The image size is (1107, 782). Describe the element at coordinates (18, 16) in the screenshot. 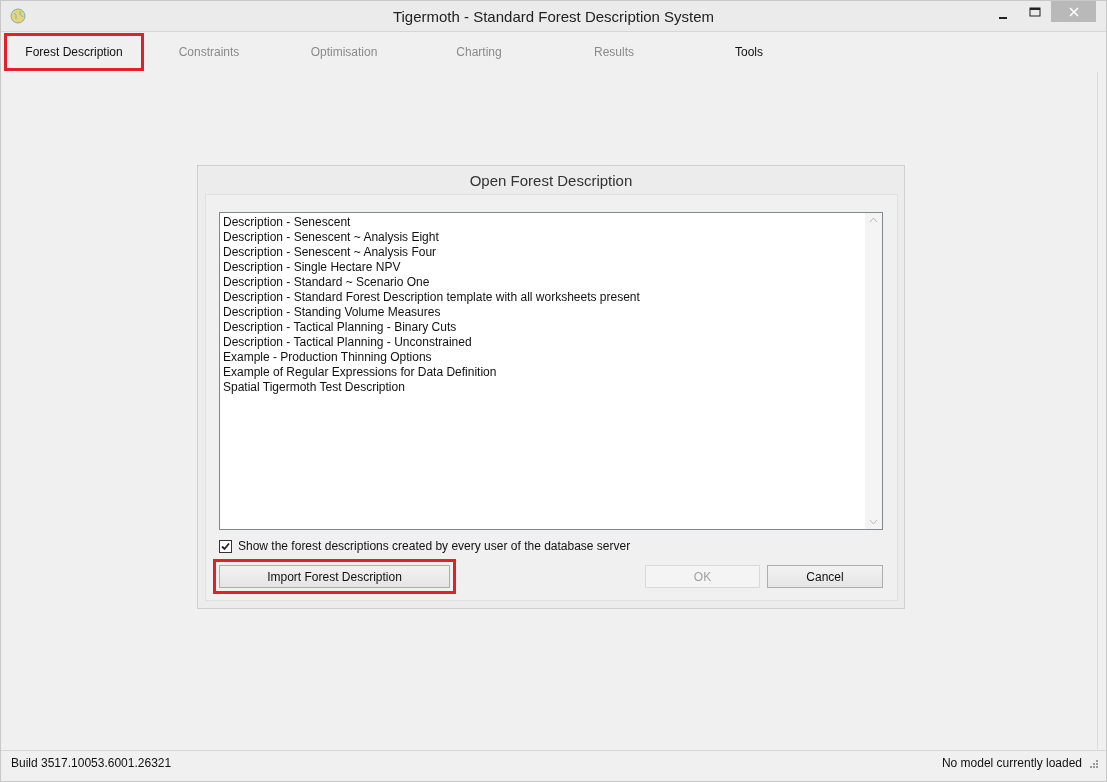

I see `globe-icon` at that location.